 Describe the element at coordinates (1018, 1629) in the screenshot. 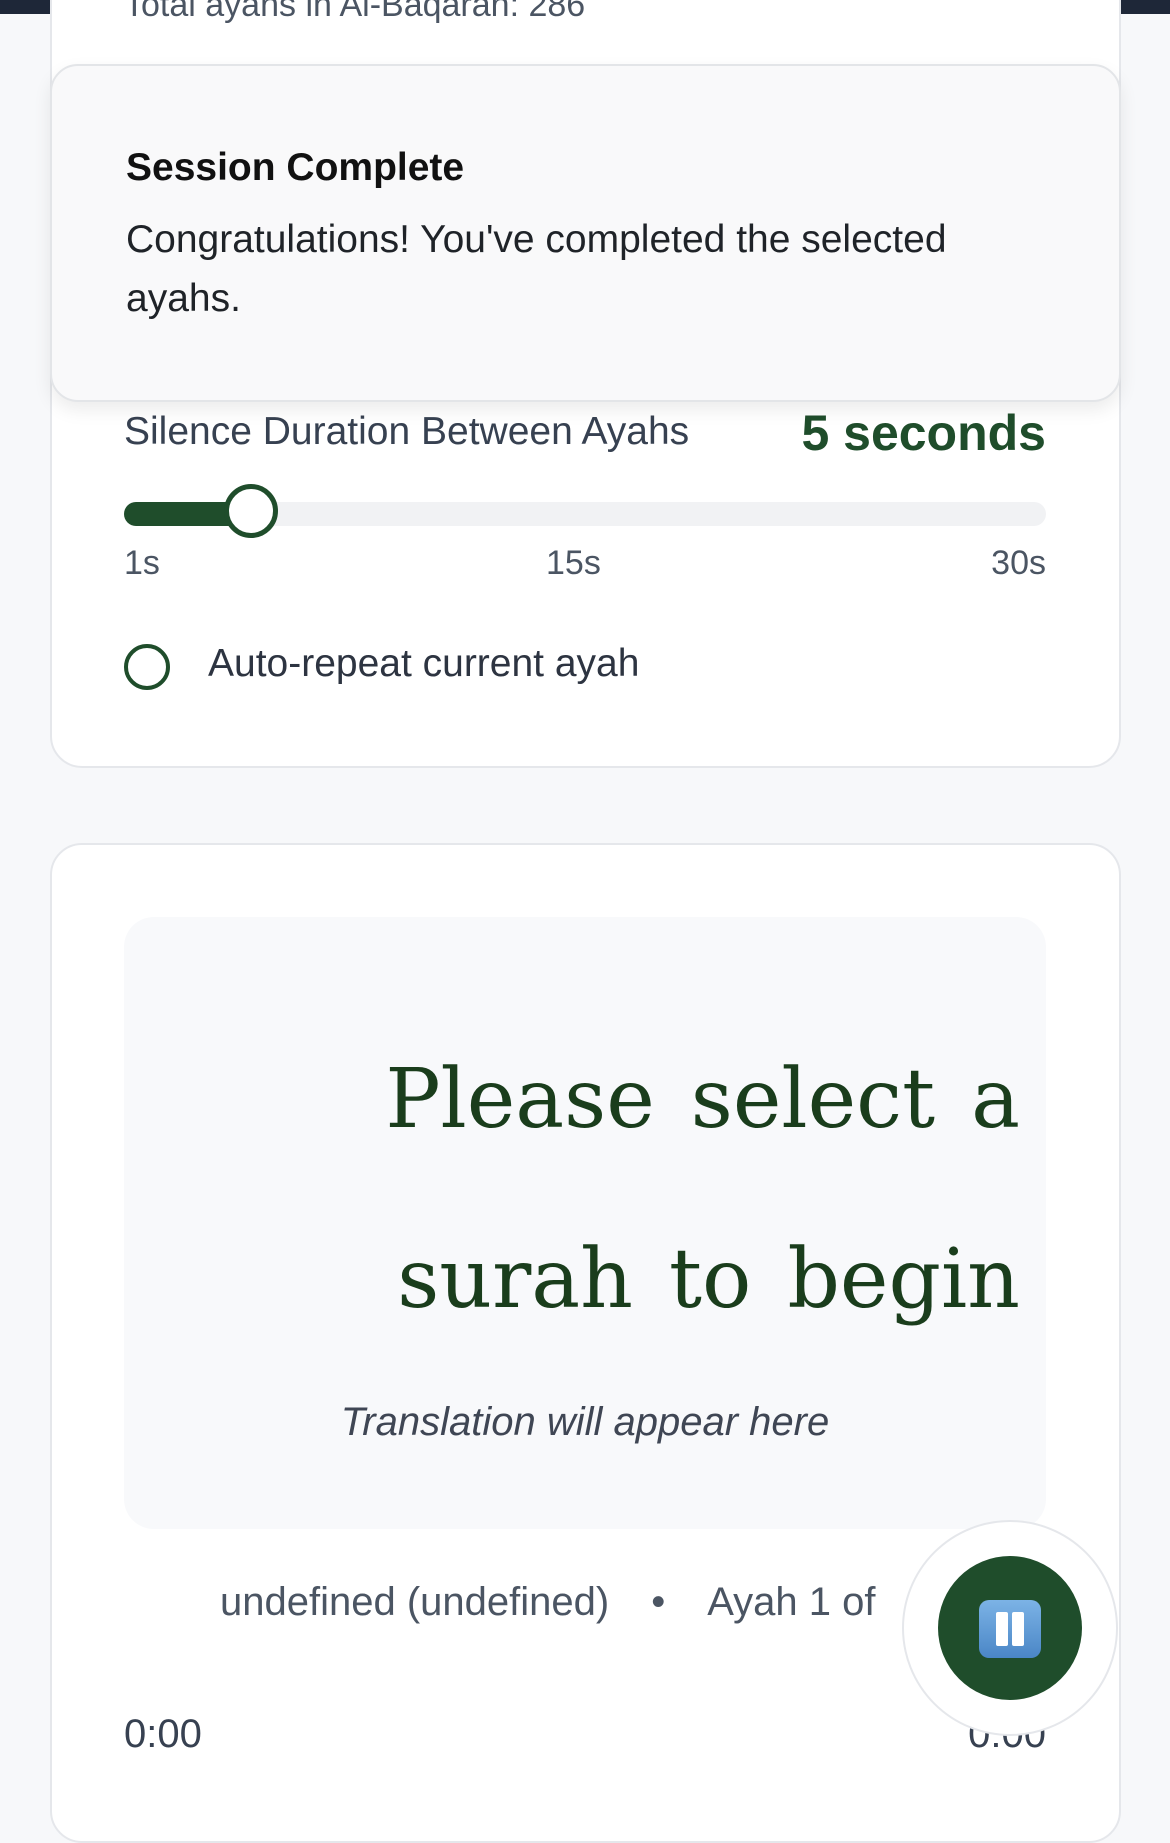

I see `pause-bar-right` at that location.